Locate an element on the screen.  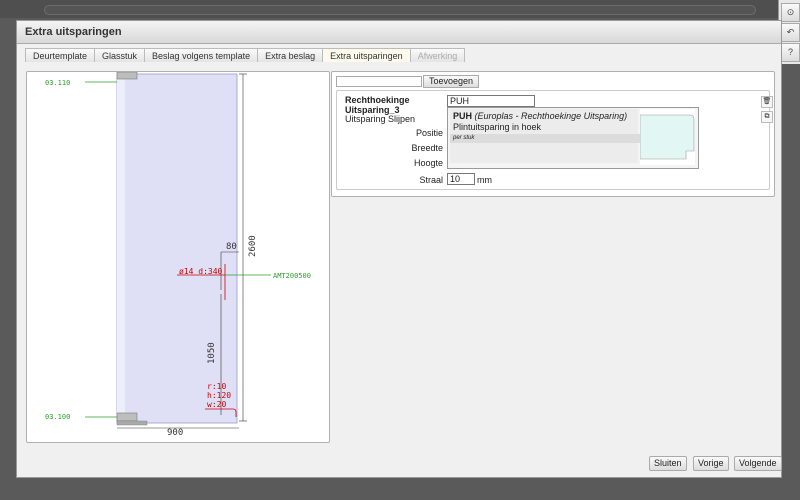
settings-icon: ⊙ is located at coordinates (790, 12).